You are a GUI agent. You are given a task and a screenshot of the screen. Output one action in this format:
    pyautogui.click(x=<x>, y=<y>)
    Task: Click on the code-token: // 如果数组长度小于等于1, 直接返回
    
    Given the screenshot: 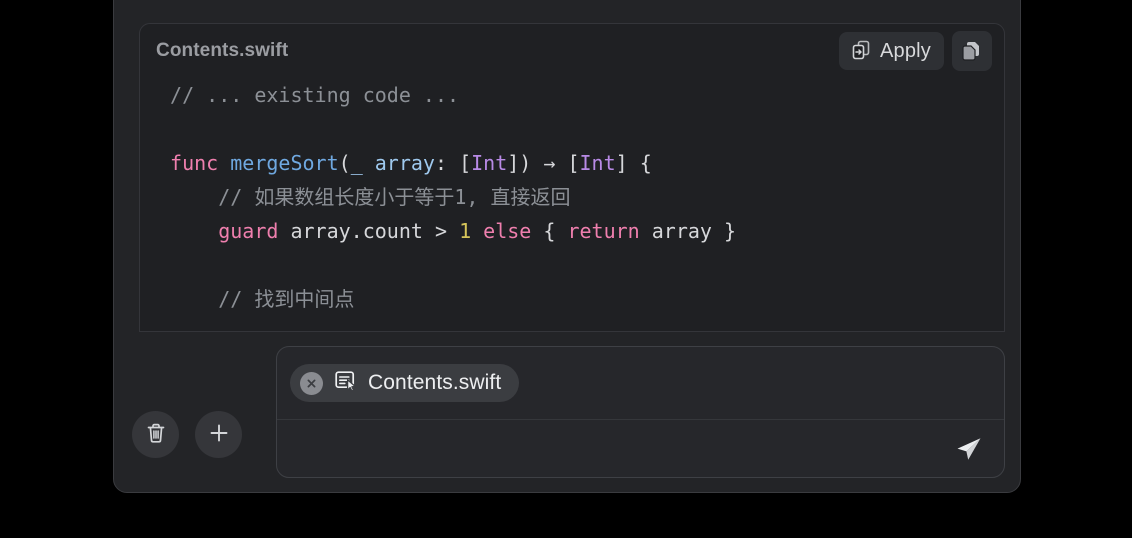 What is the action you would take?
    pyautogui.click(x=364, y=197)
    